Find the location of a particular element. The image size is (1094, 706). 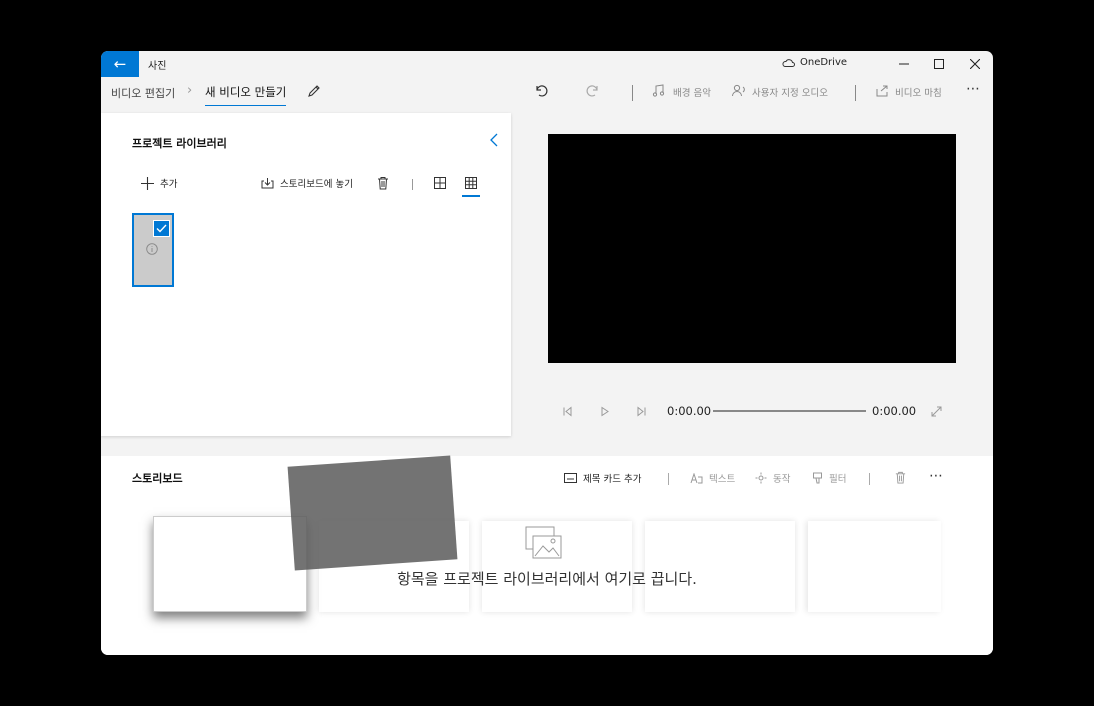

plus-icon is located at coordinates (147, 183).